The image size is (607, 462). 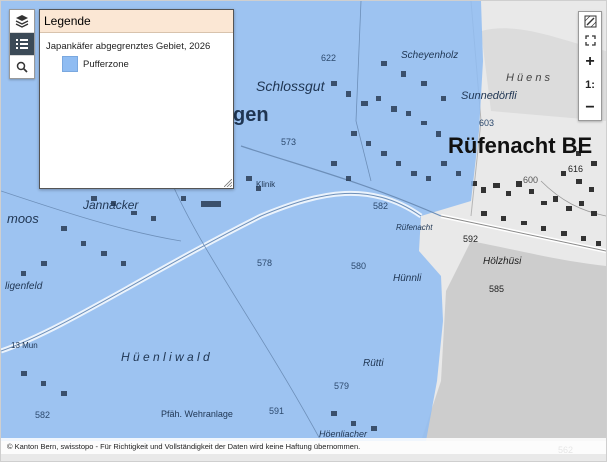 What do you see at coordinates (24, 286) in the screenshot?
I see `label-ligenfeld: ligenfeld` at bounding box center [24, 286].